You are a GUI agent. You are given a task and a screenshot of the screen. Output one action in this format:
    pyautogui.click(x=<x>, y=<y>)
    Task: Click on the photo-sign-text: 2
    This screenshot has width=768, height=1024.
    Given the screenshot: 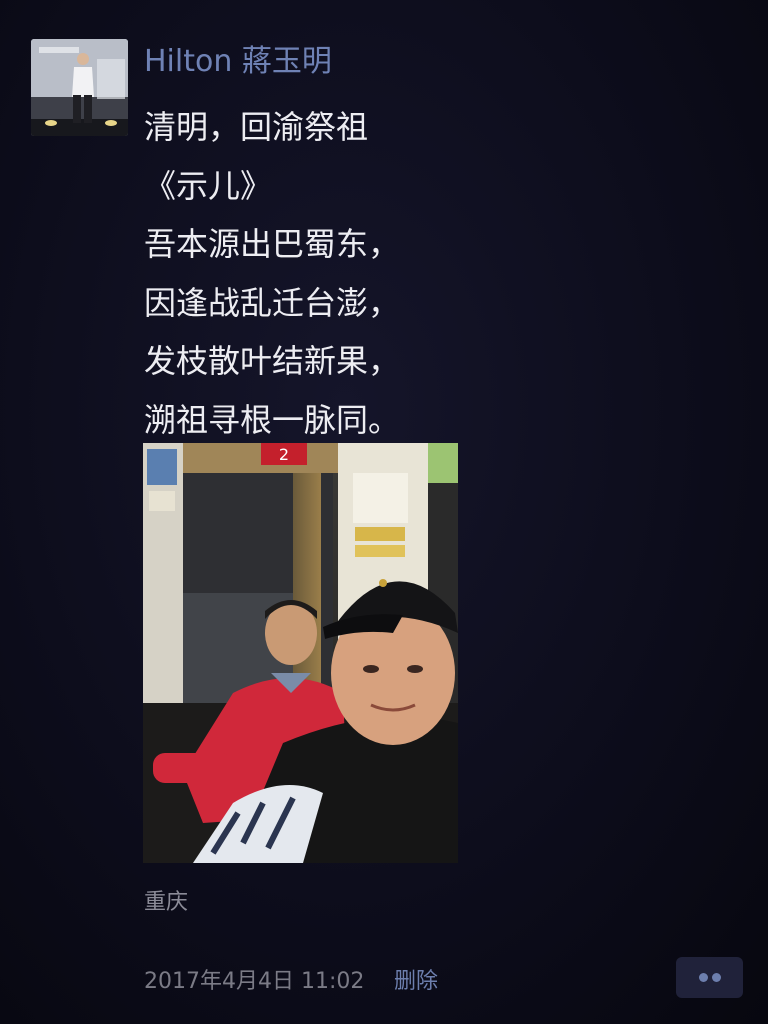 What is the action you would take?
    pyautogui.click(x=284, y=454)
    